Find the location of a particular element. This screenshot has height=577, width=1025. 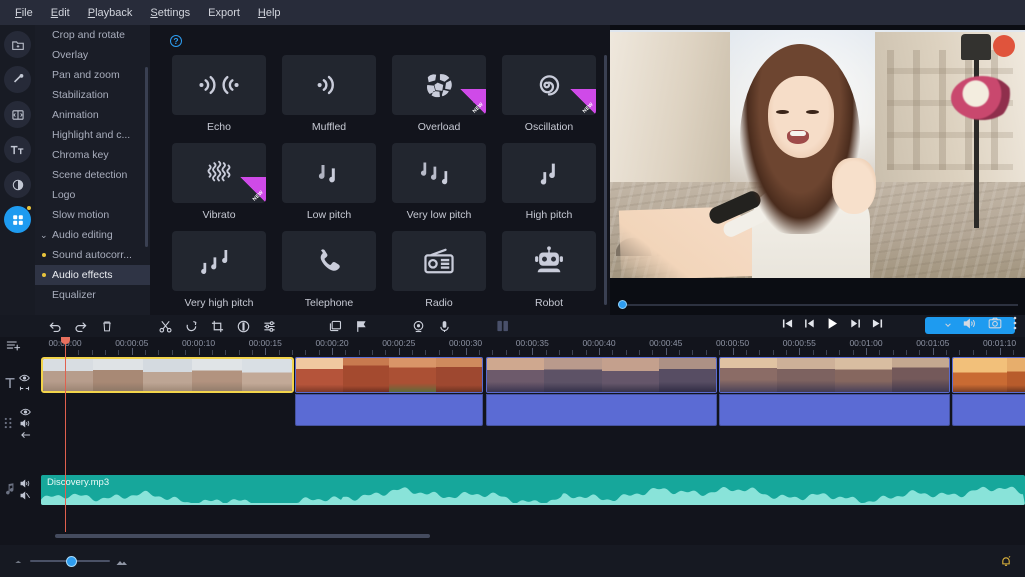

scale-slider-knob is located at coordinates (71, 561).